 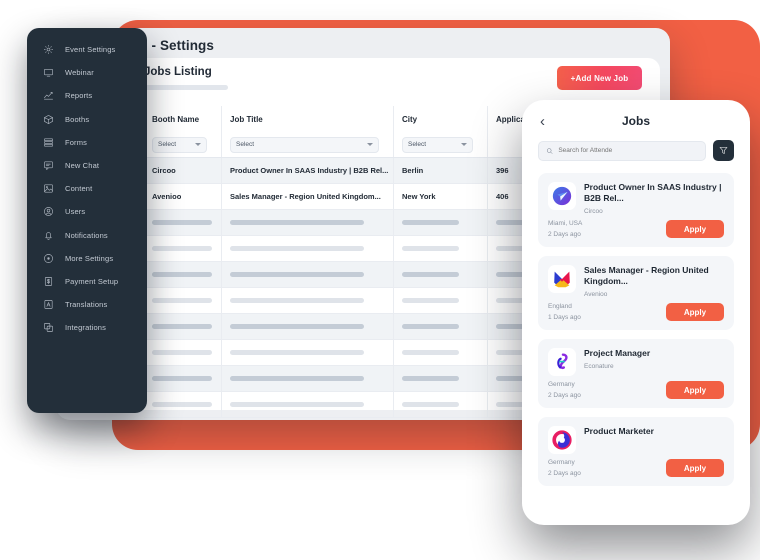 I want to click on city-select-value: Select, so click(x=417, y=144).